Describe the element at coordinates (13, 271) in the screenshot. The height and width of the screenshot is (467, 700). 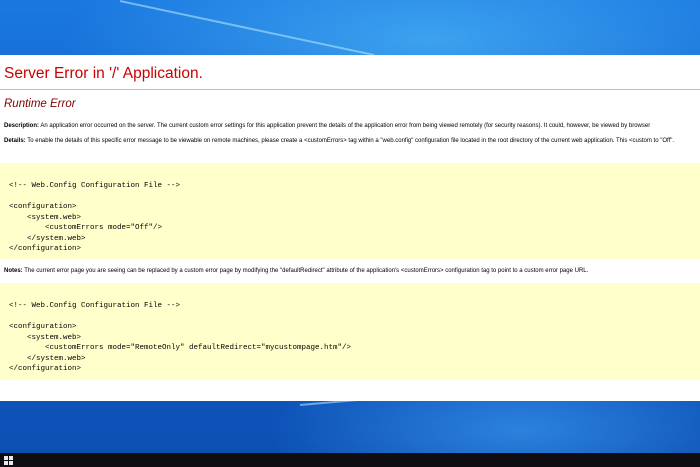
I see `notes-label: Notes:` at that location.